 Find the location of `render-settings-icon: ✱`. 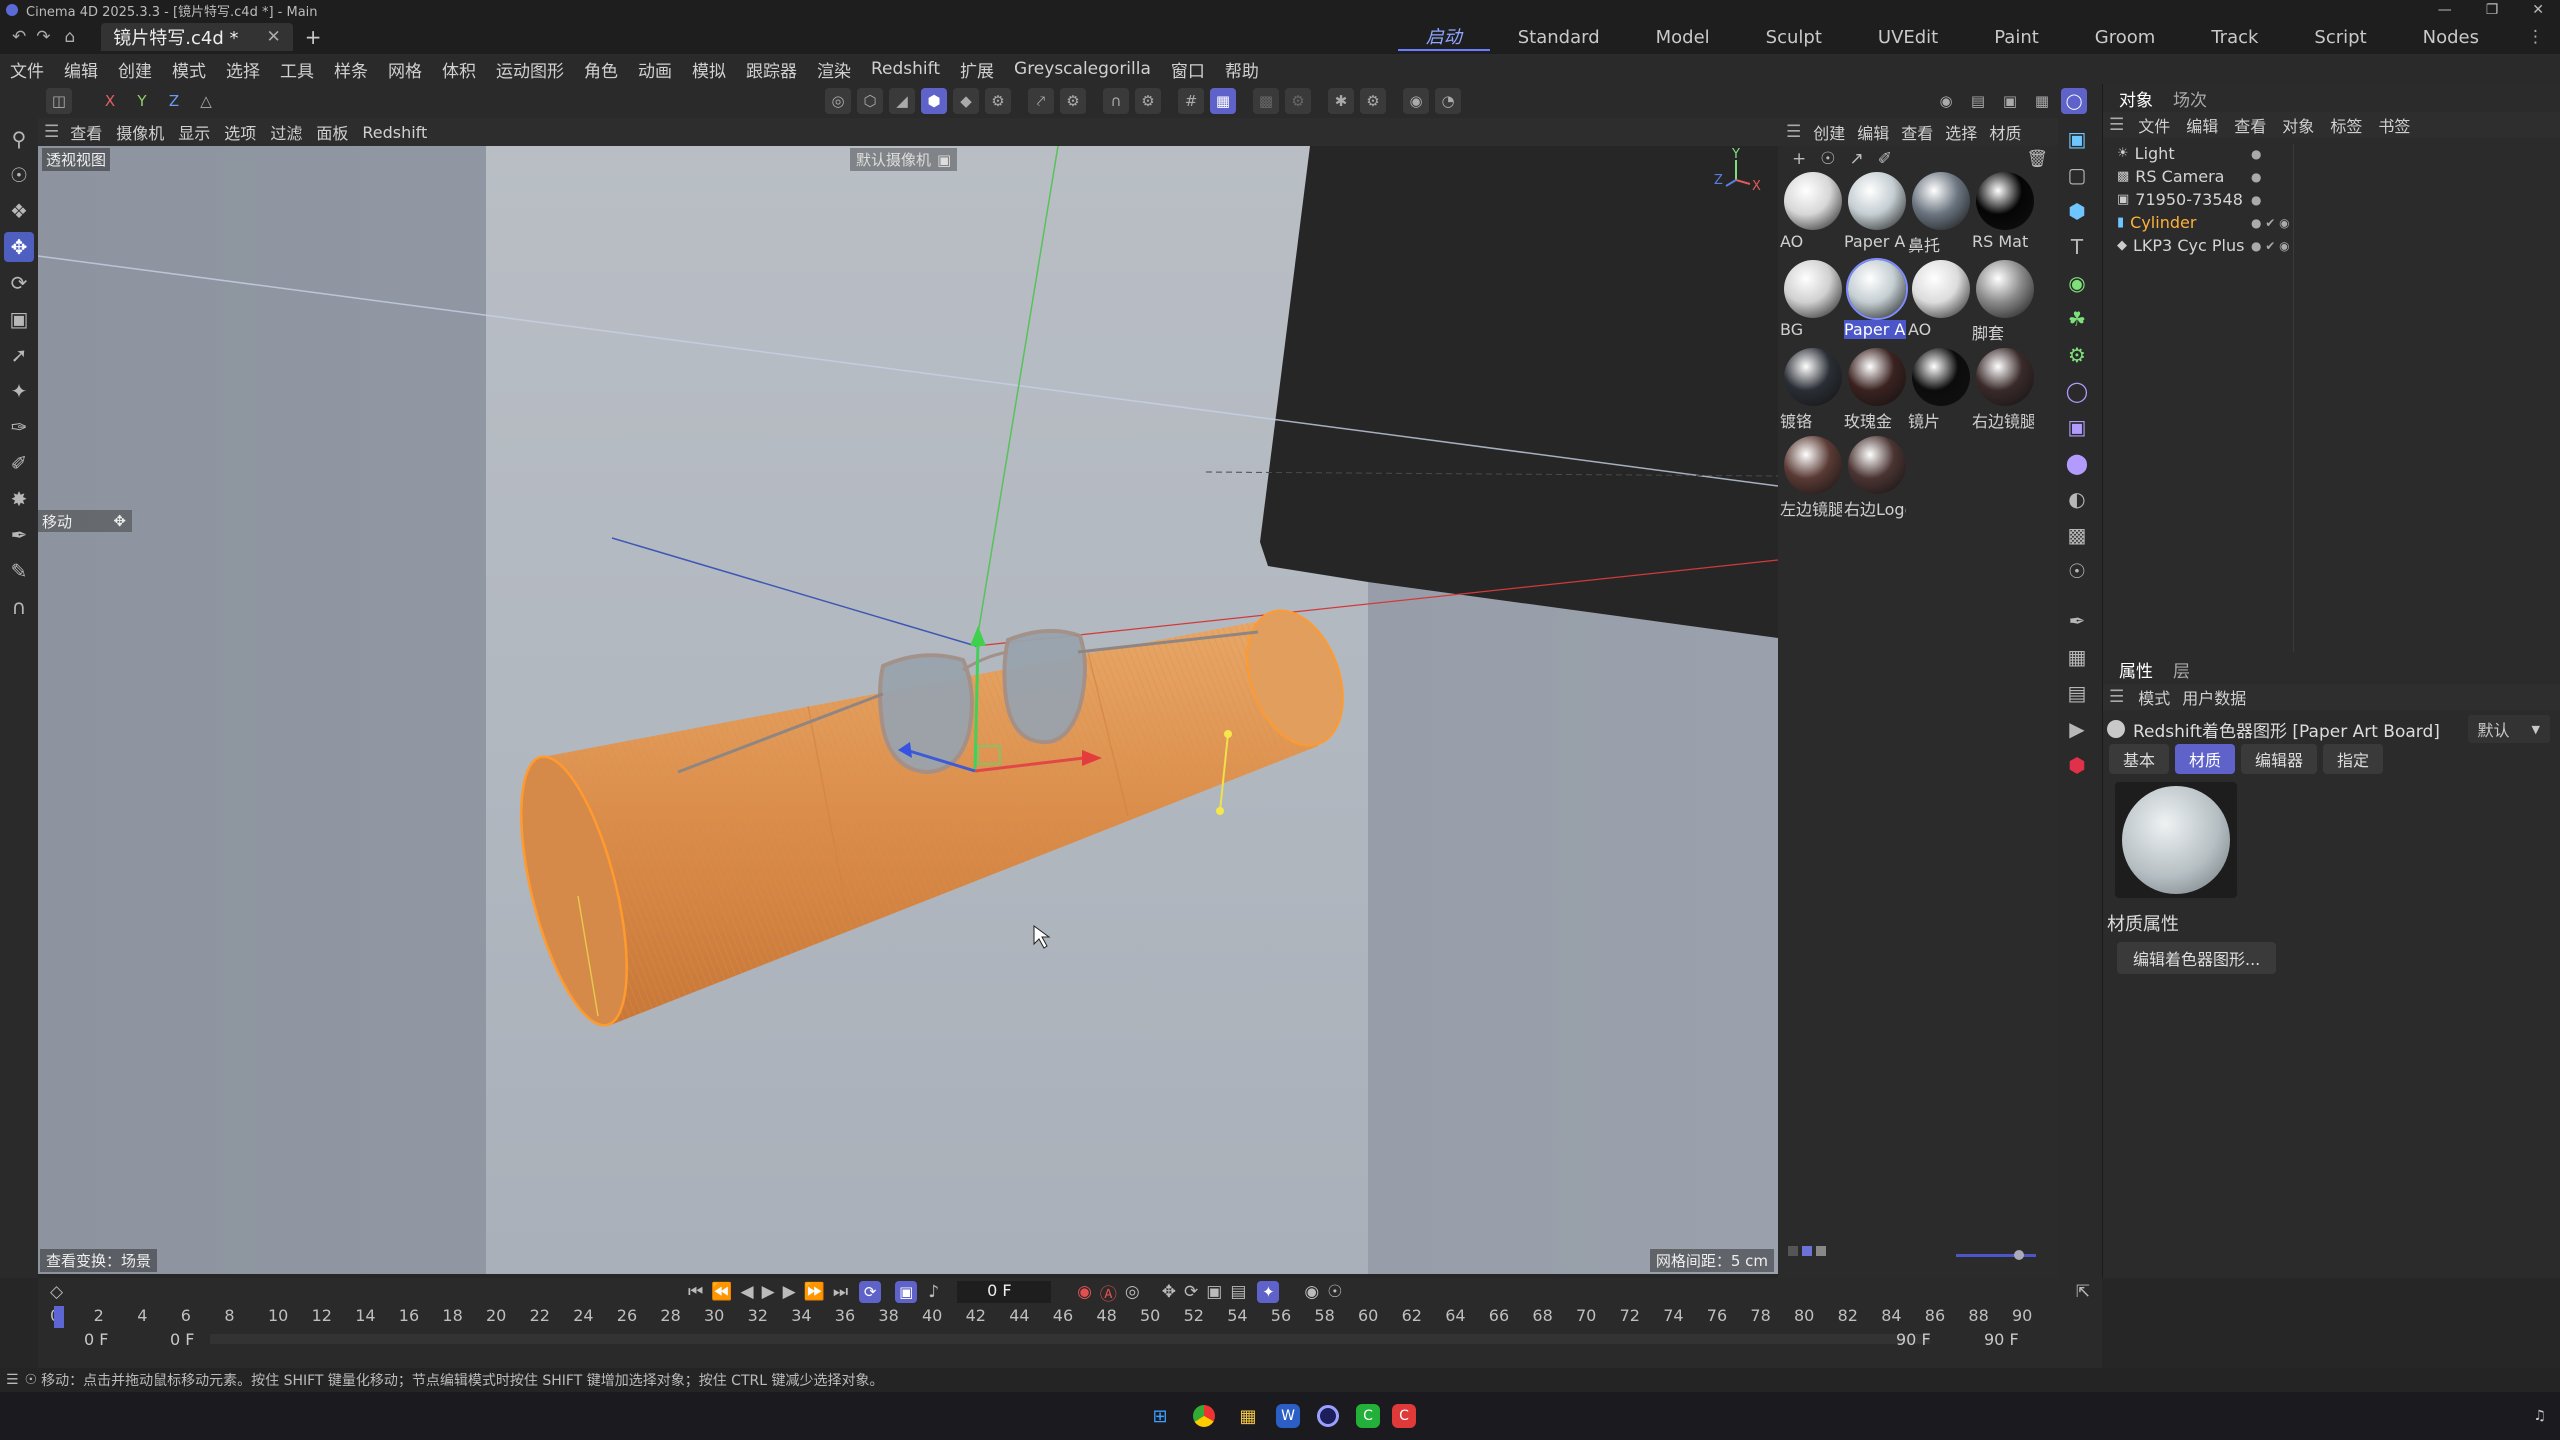

render-settings-icon: ✱ is located at coordinates (1341, 101).